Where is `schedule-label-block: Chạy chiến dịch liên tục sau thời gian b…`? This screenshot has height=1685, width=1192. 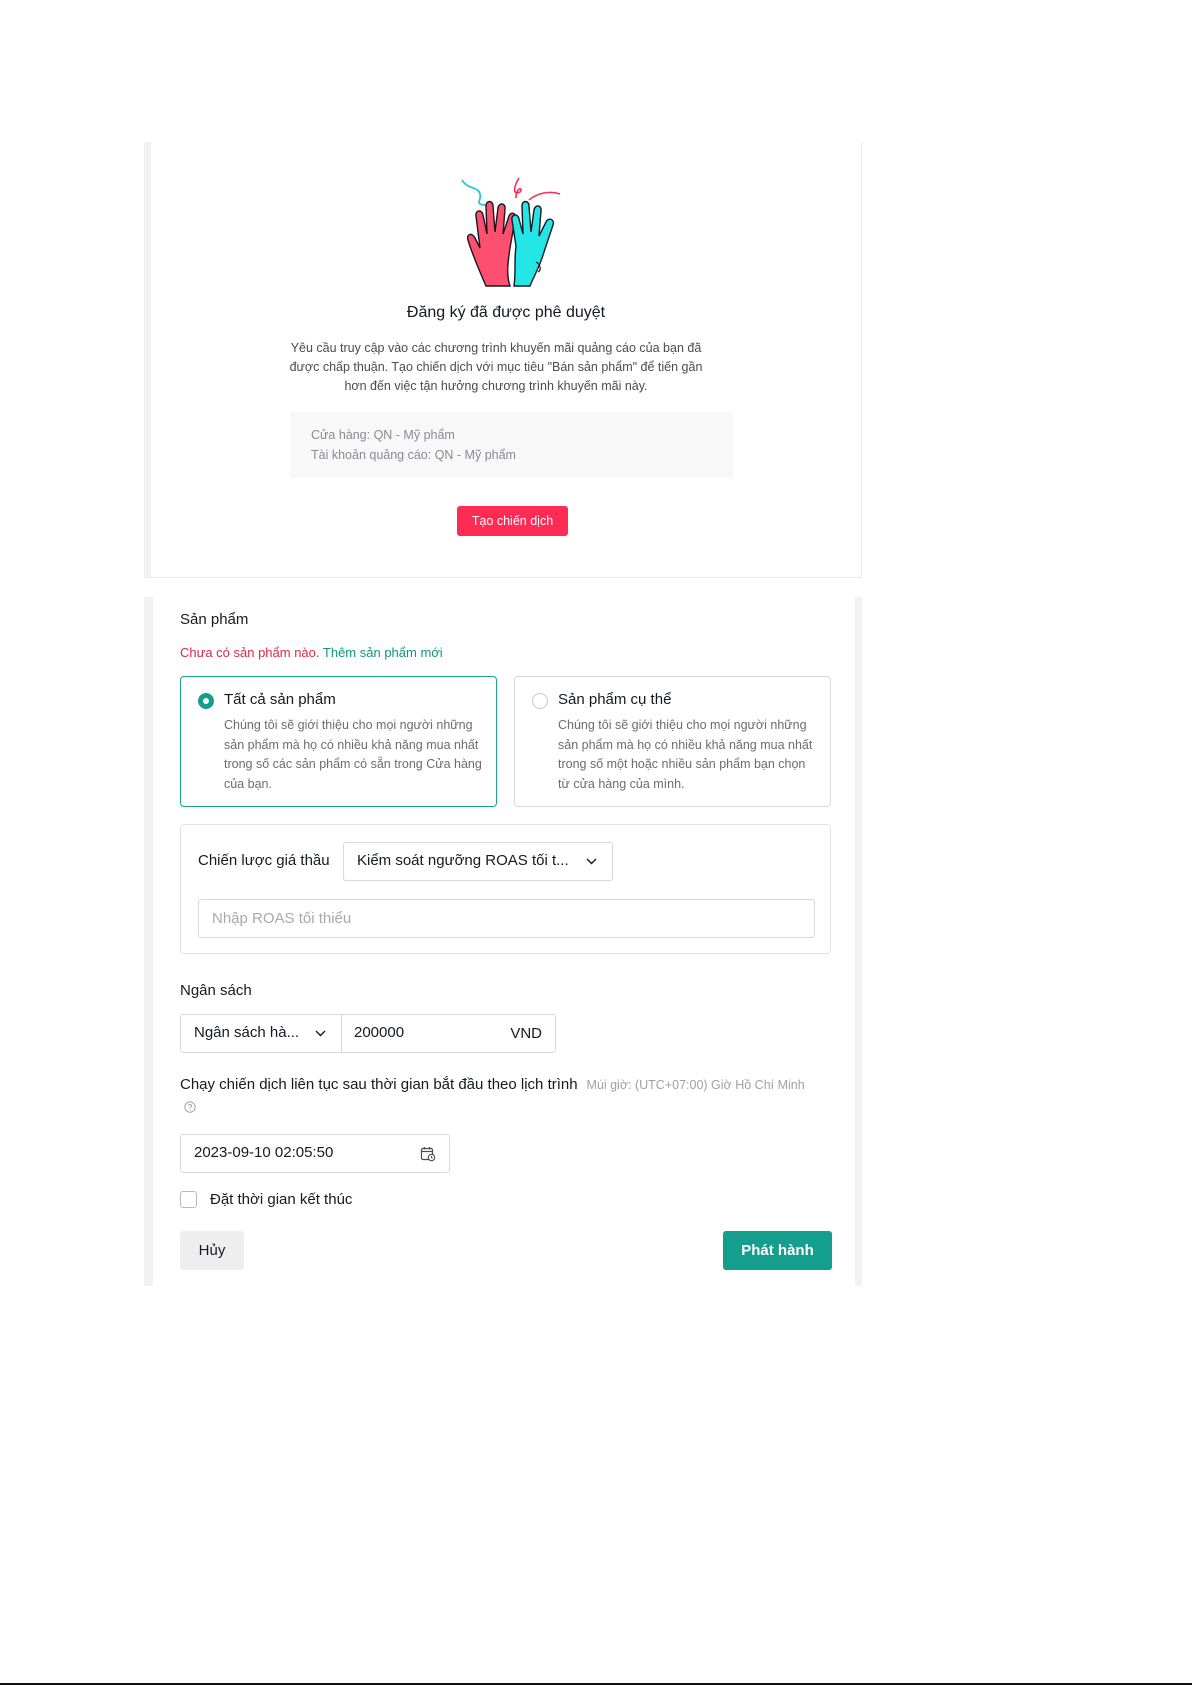
schedule-label-block: Chạy chiến dịch liên tục sau thời gian b… is located at coordinates (495, 1096).